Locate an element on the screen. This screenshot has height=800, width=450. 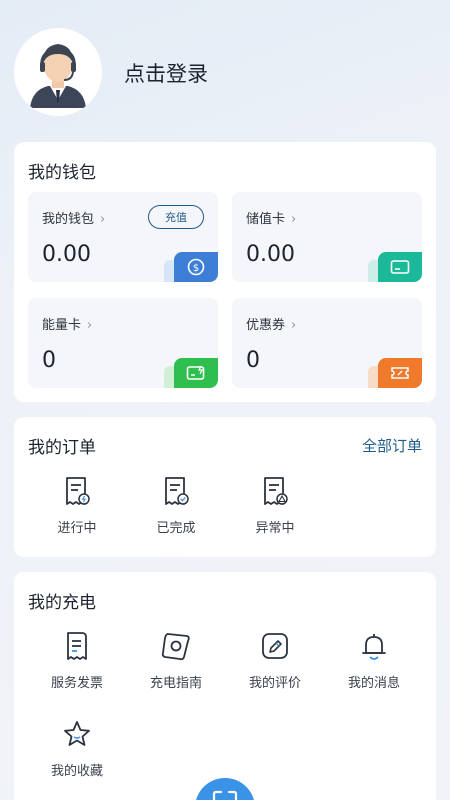
card-icon is located at coordinates (400, 267).